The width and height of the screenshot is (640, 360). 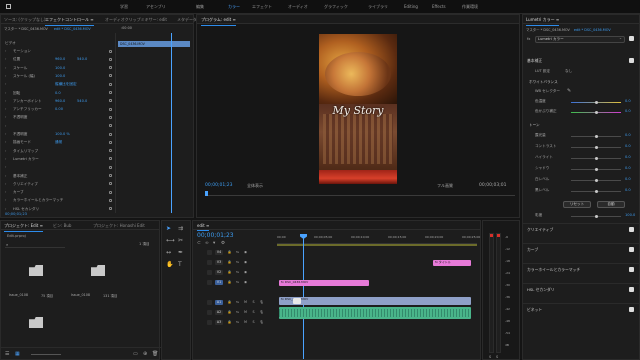 What do you see at coordinates (245, 272) in the screenshot?
I see `track-eye-icon: ◉` at bounding box center [245, 272].